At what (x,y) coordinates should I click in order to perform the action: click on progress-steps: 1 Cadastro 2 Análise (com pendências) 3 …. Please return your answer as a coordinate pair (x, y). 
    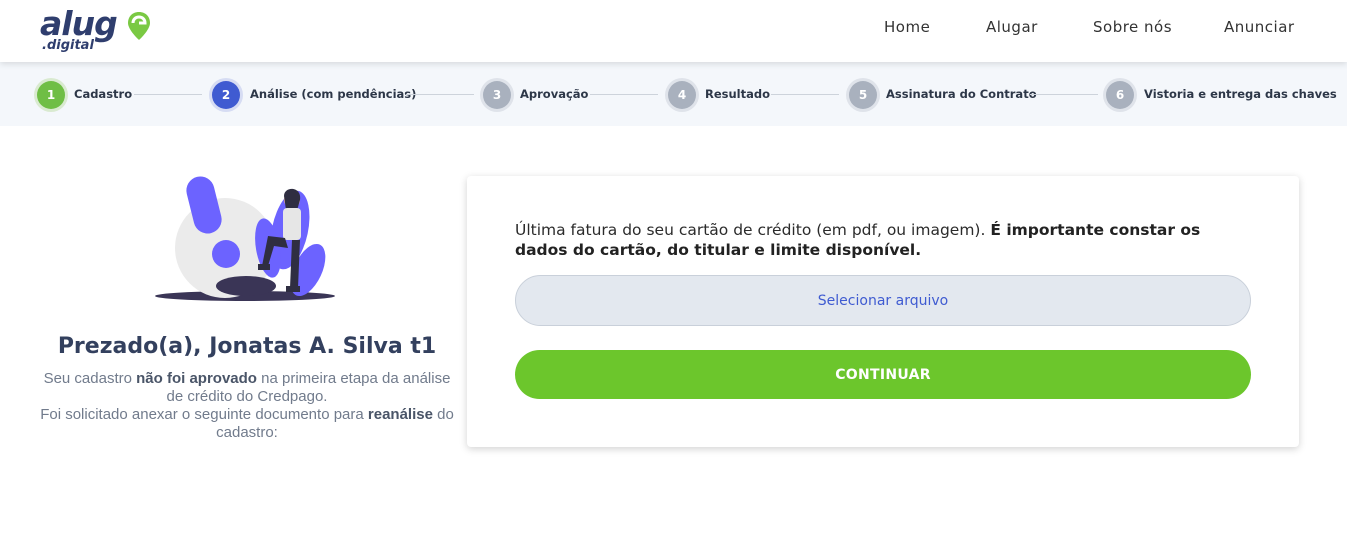
    Looking at the image, I should click on (673, 94).